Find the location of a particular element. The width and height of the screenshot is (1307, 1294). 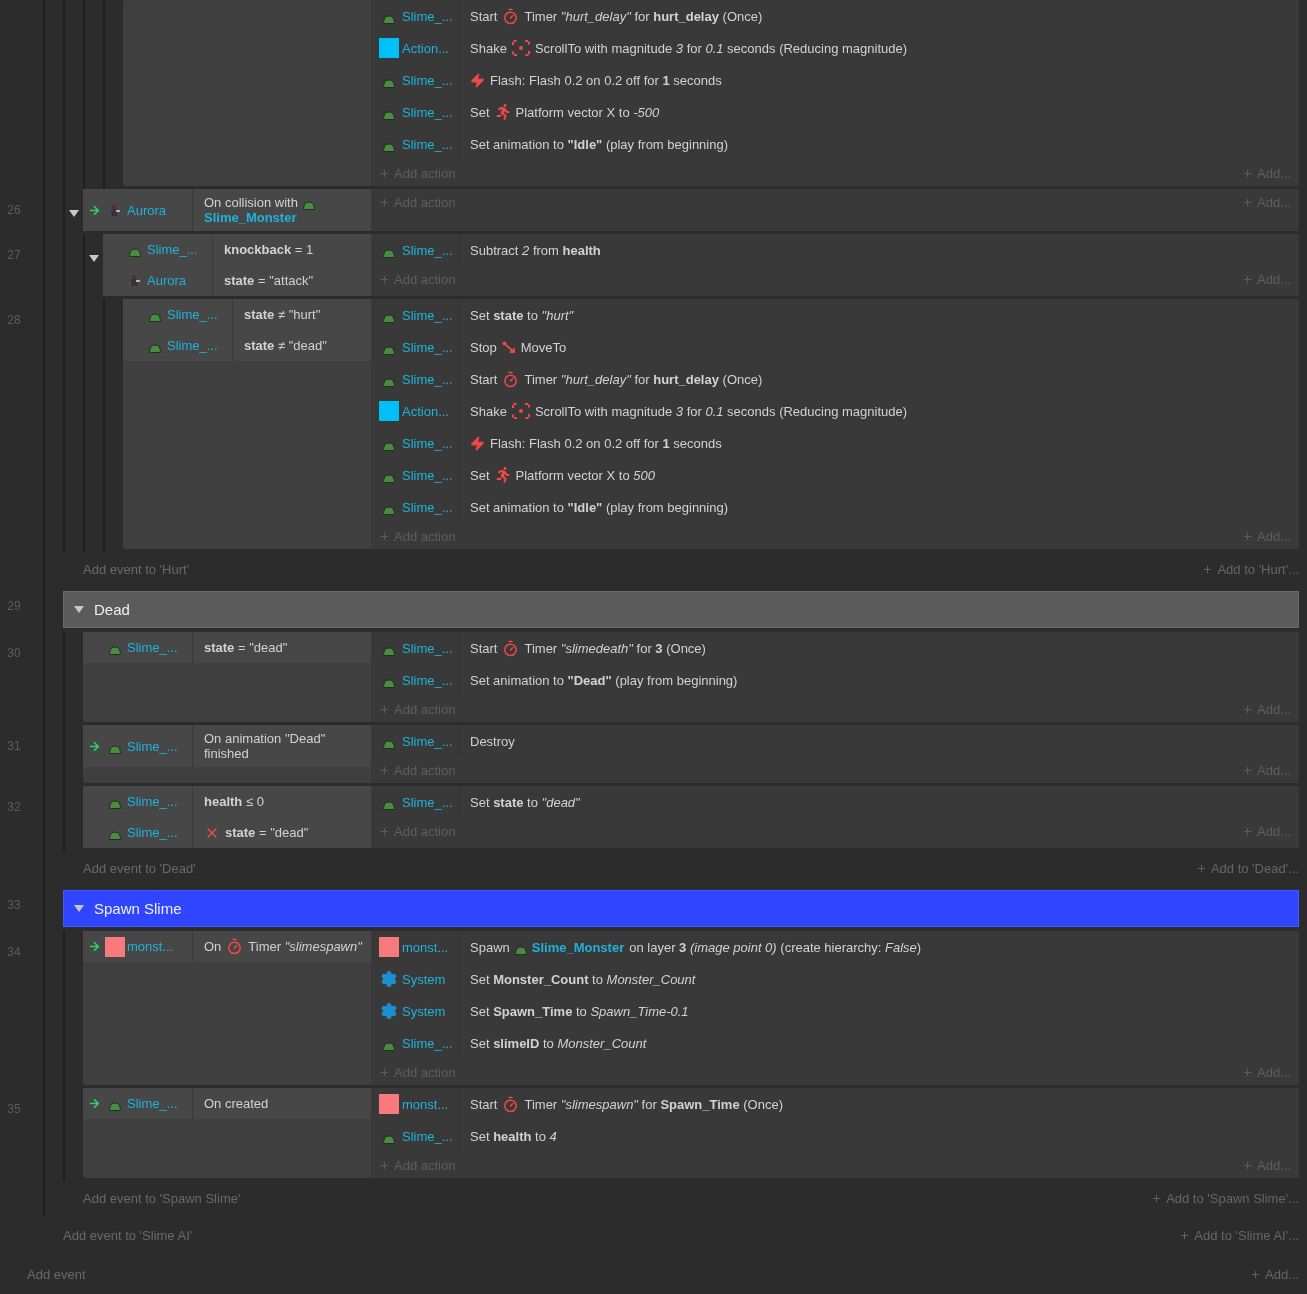

action-row: monst... Spawn Slime_Monster on layer 3 (image point 0) (create hierarchy: False) is located at coordinates (835, 947).